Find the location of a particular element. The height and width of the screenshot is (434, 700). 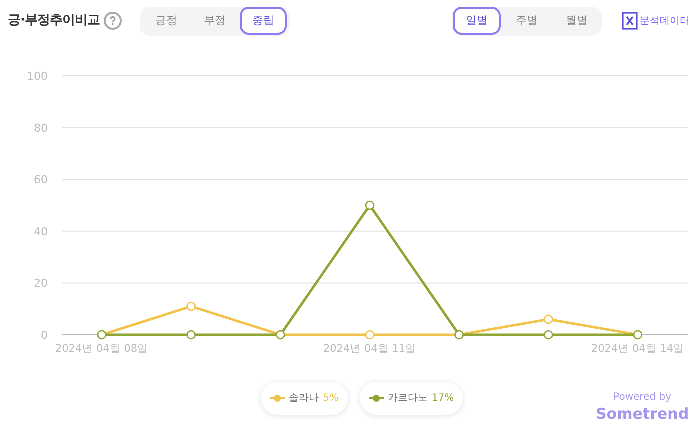

export-button: 분석데이터 is located at coordinates (656, 21).